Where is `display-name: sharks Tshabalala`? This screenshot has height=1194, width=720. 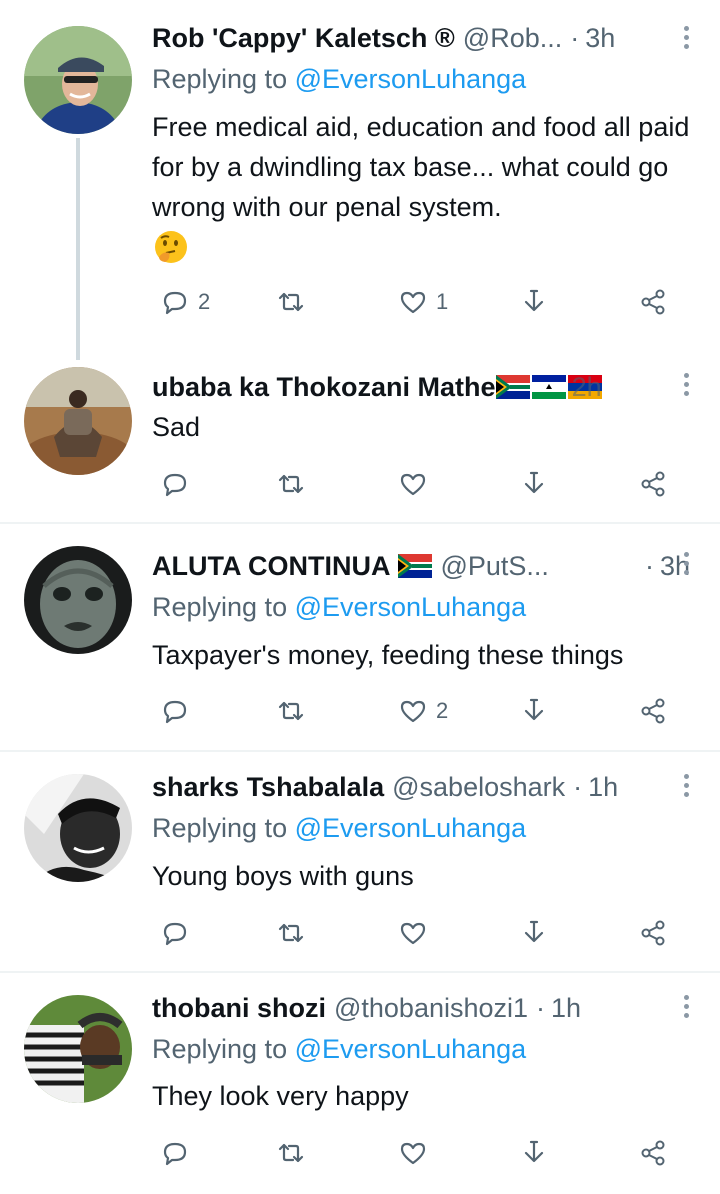 display-name: sharks Tshabalala is located at coordinates (268, 787).